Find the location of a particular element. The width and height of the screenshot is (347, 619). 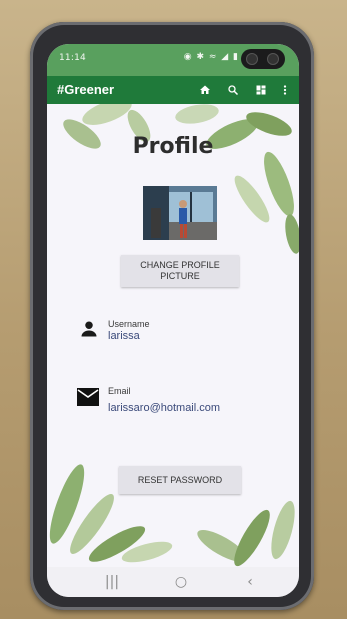

camera-cutout is located at coordinates (263, 59).